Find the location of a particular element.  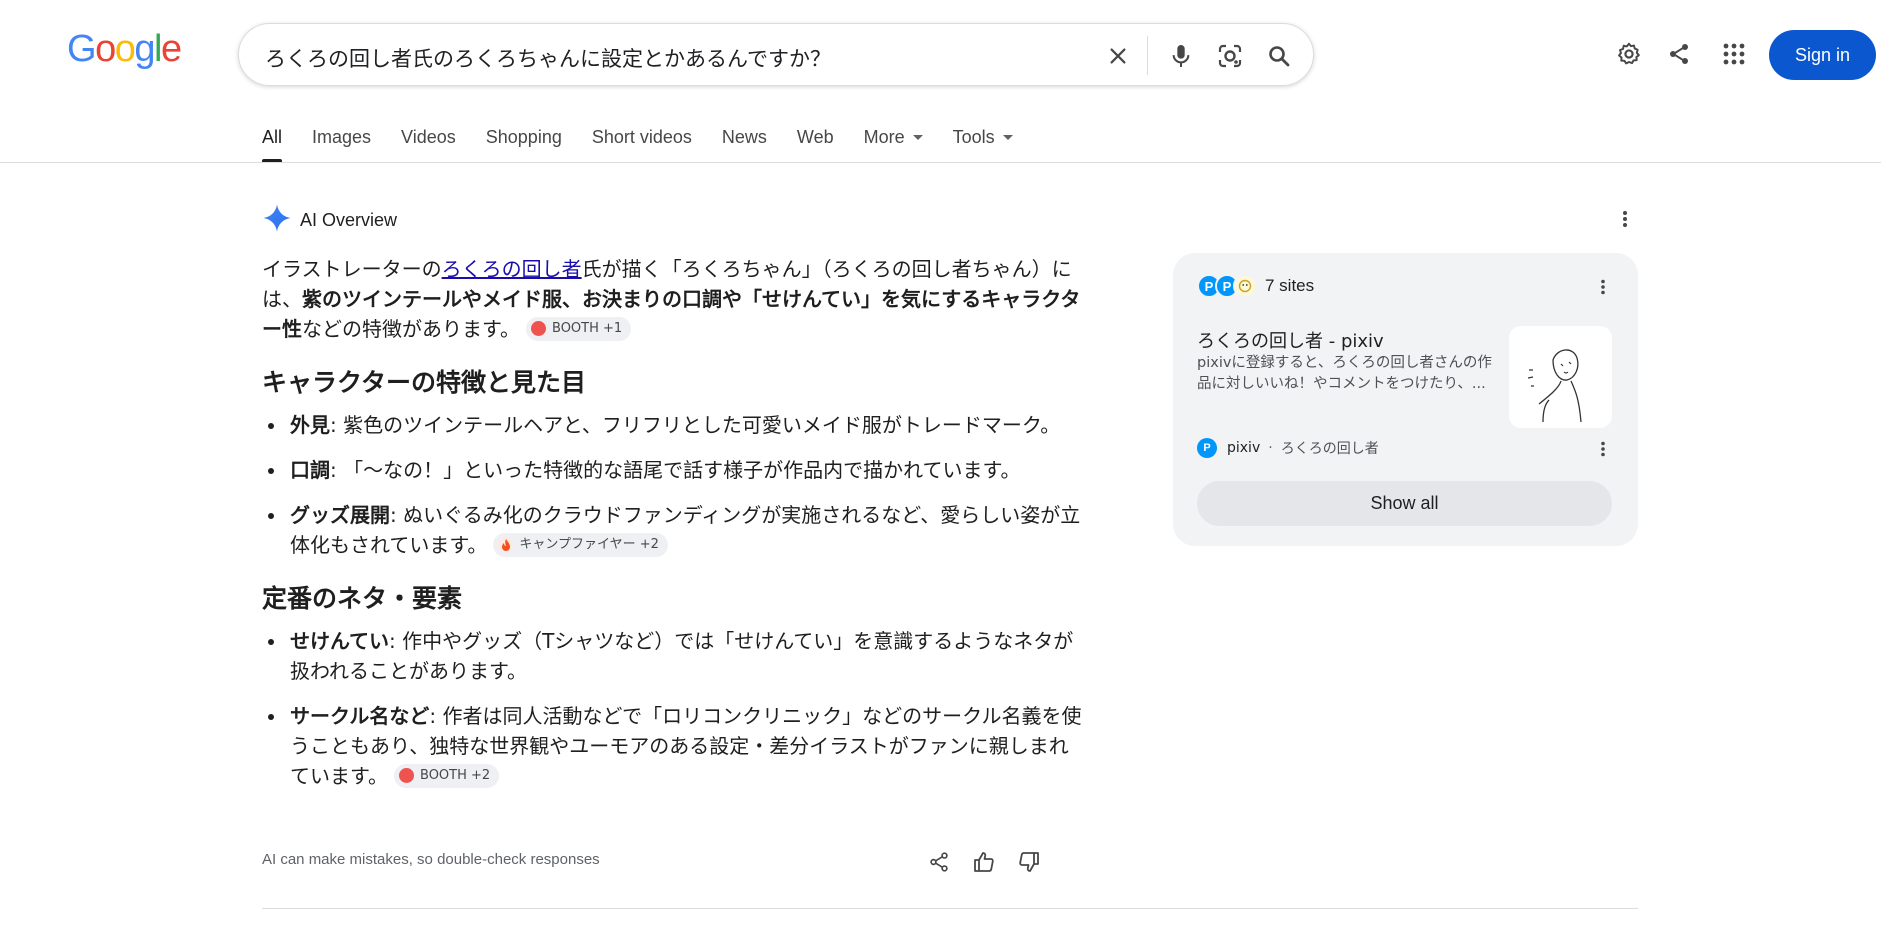

section-divider is located at coordinates (950, 908).